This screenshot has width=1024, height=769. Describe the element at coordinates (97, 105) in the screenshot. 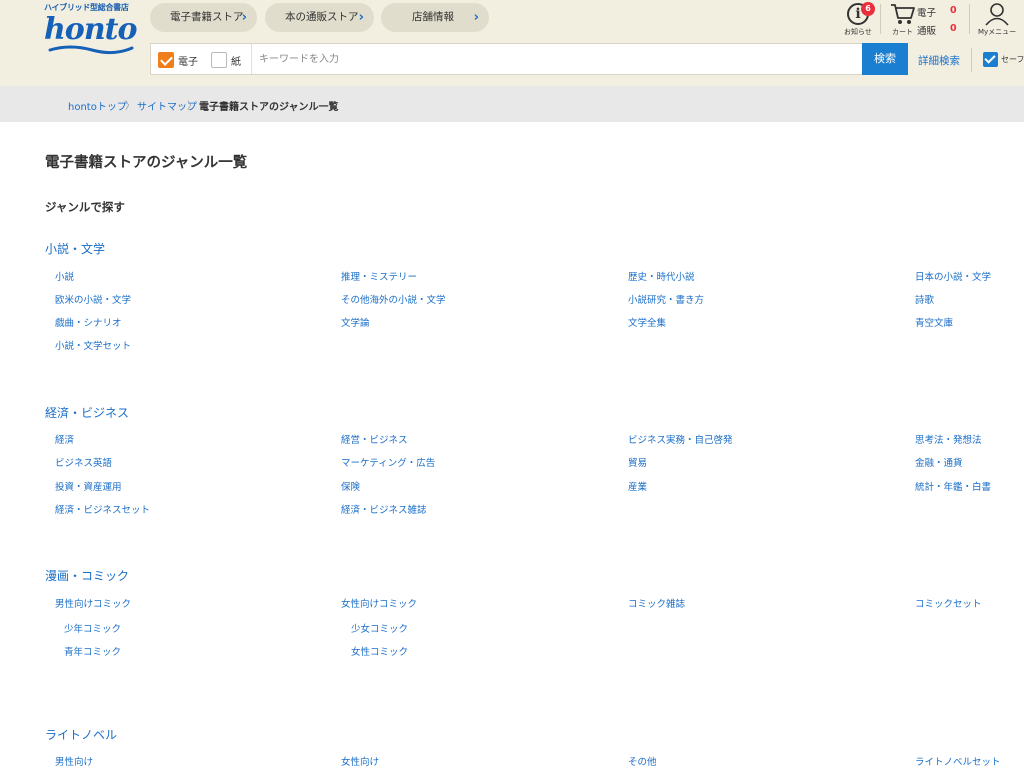

I see `breadcrumb-home: hontoトップ` at that location.